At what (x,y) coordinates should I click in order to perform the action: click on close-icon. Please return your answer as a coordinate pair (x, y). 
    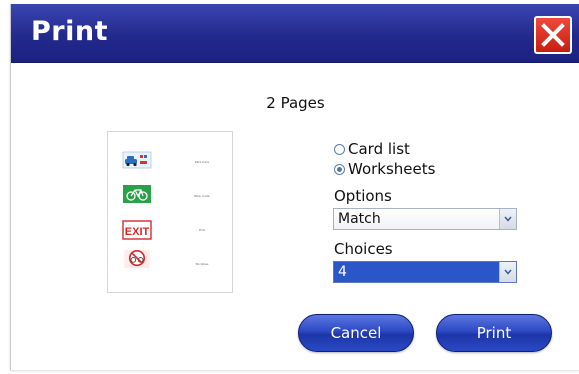
    Looking at the image, I should click on (553, 35).